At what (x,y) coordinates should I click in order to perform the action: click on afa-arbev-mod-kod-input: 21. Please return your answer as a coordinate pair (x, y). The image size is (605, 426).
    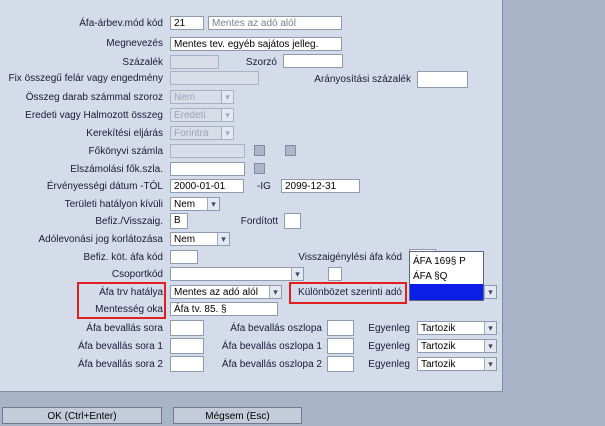
    Looking at the image, I should click on (187, 23).